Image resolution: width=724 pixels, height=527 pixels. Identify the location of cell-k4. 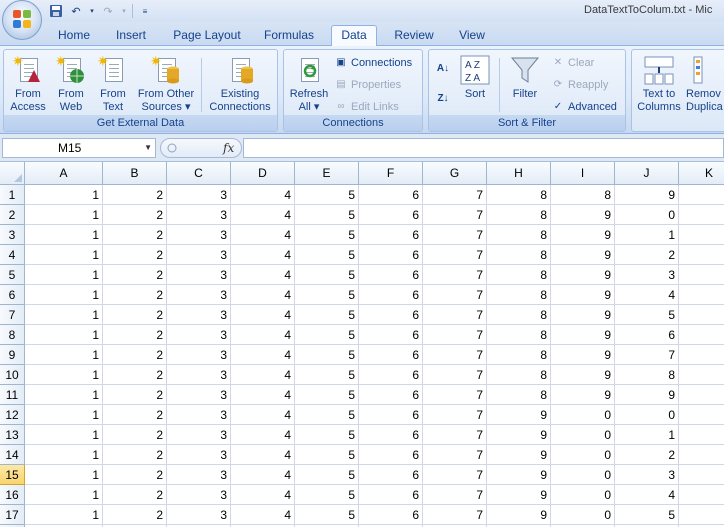
(701, 255).